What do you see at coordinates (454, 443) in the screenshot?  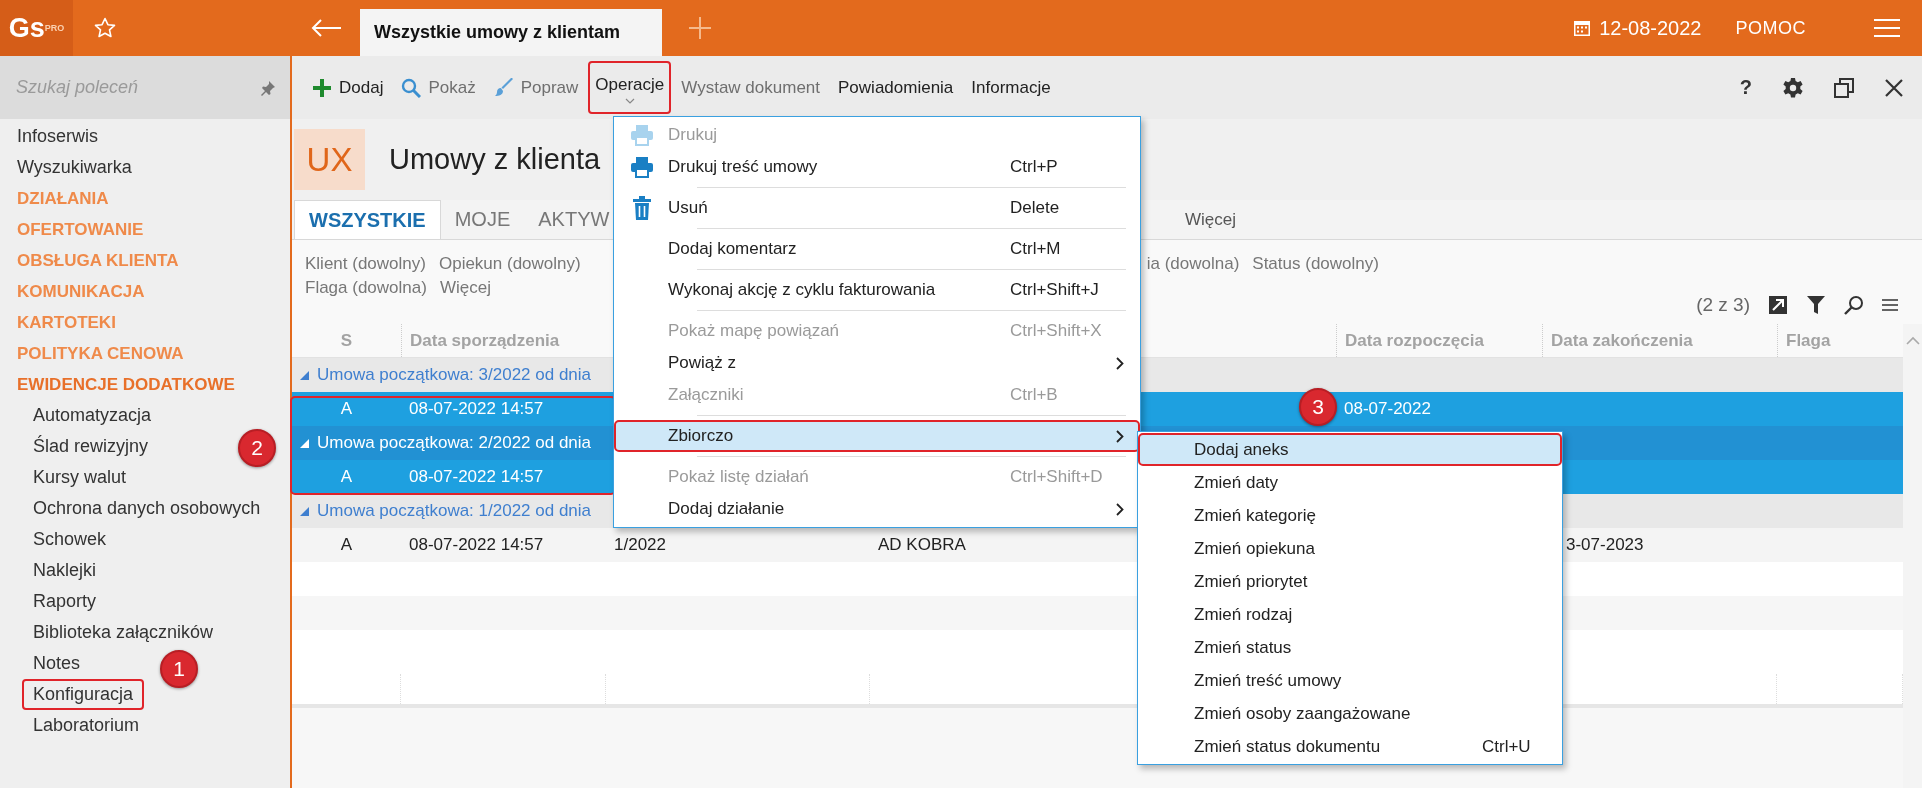 I see `group-label: Umowa początkowa: 2/2022 od dnia` at bounding box center [454, 443].